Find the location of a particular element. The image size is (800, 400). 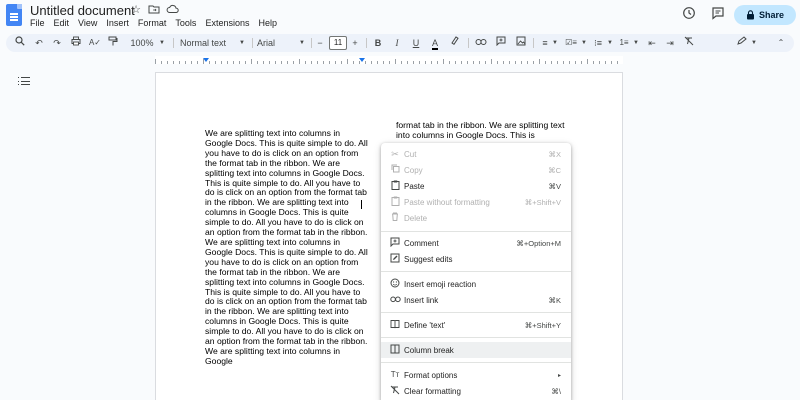

font-size-input: 11 is located at coordinates (338, 43).